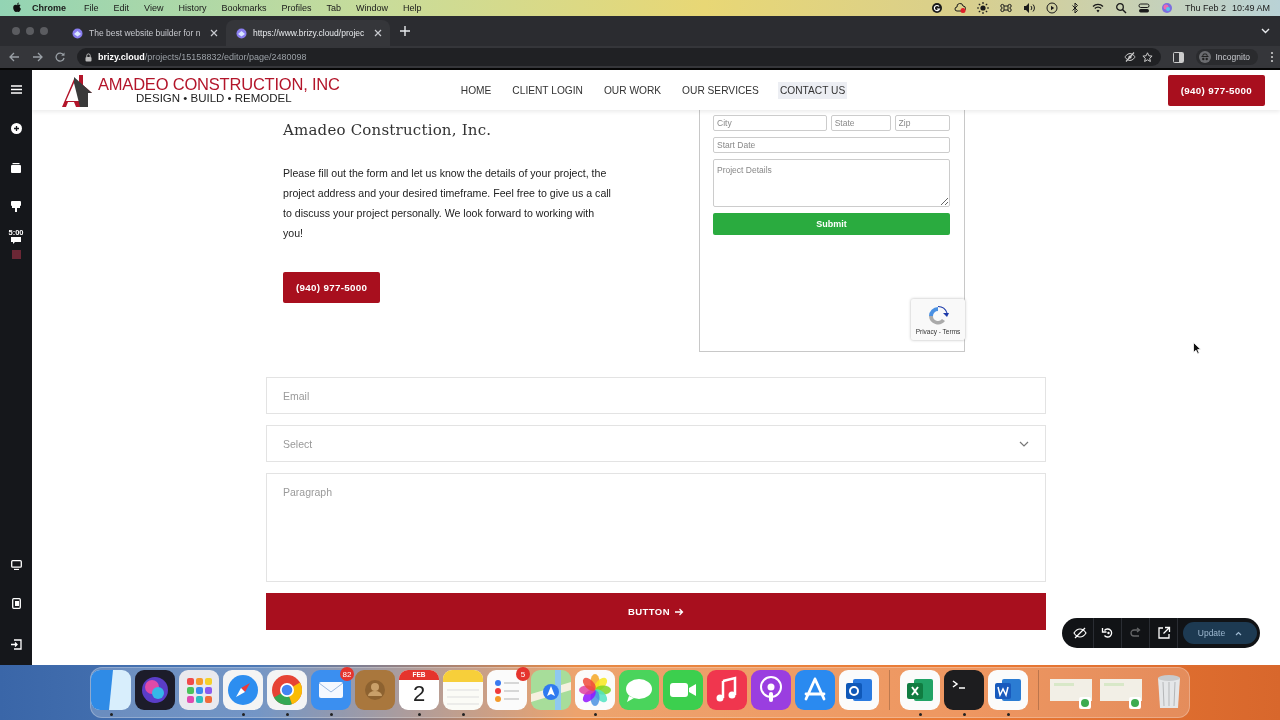 The width and height of the screenshot is (1280, 720). I want to click on add-icon, so click(16, 128).